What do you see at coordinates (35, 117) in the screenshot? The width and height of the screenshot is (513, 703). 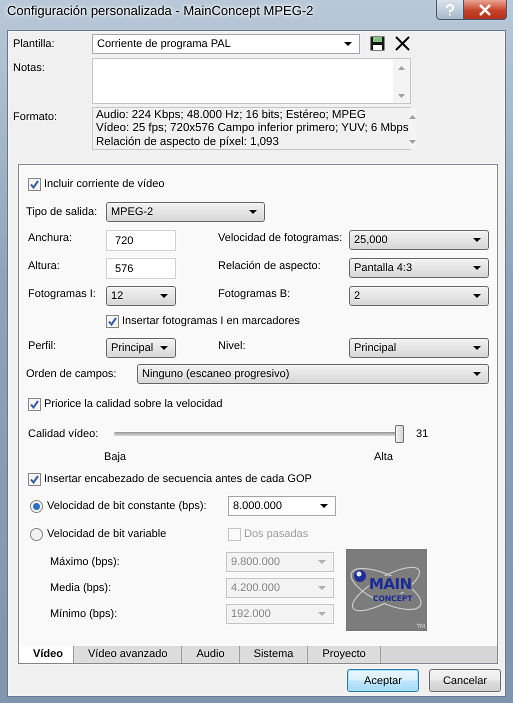 I see `format-label: Formato:` at bounding box center [35, 117].